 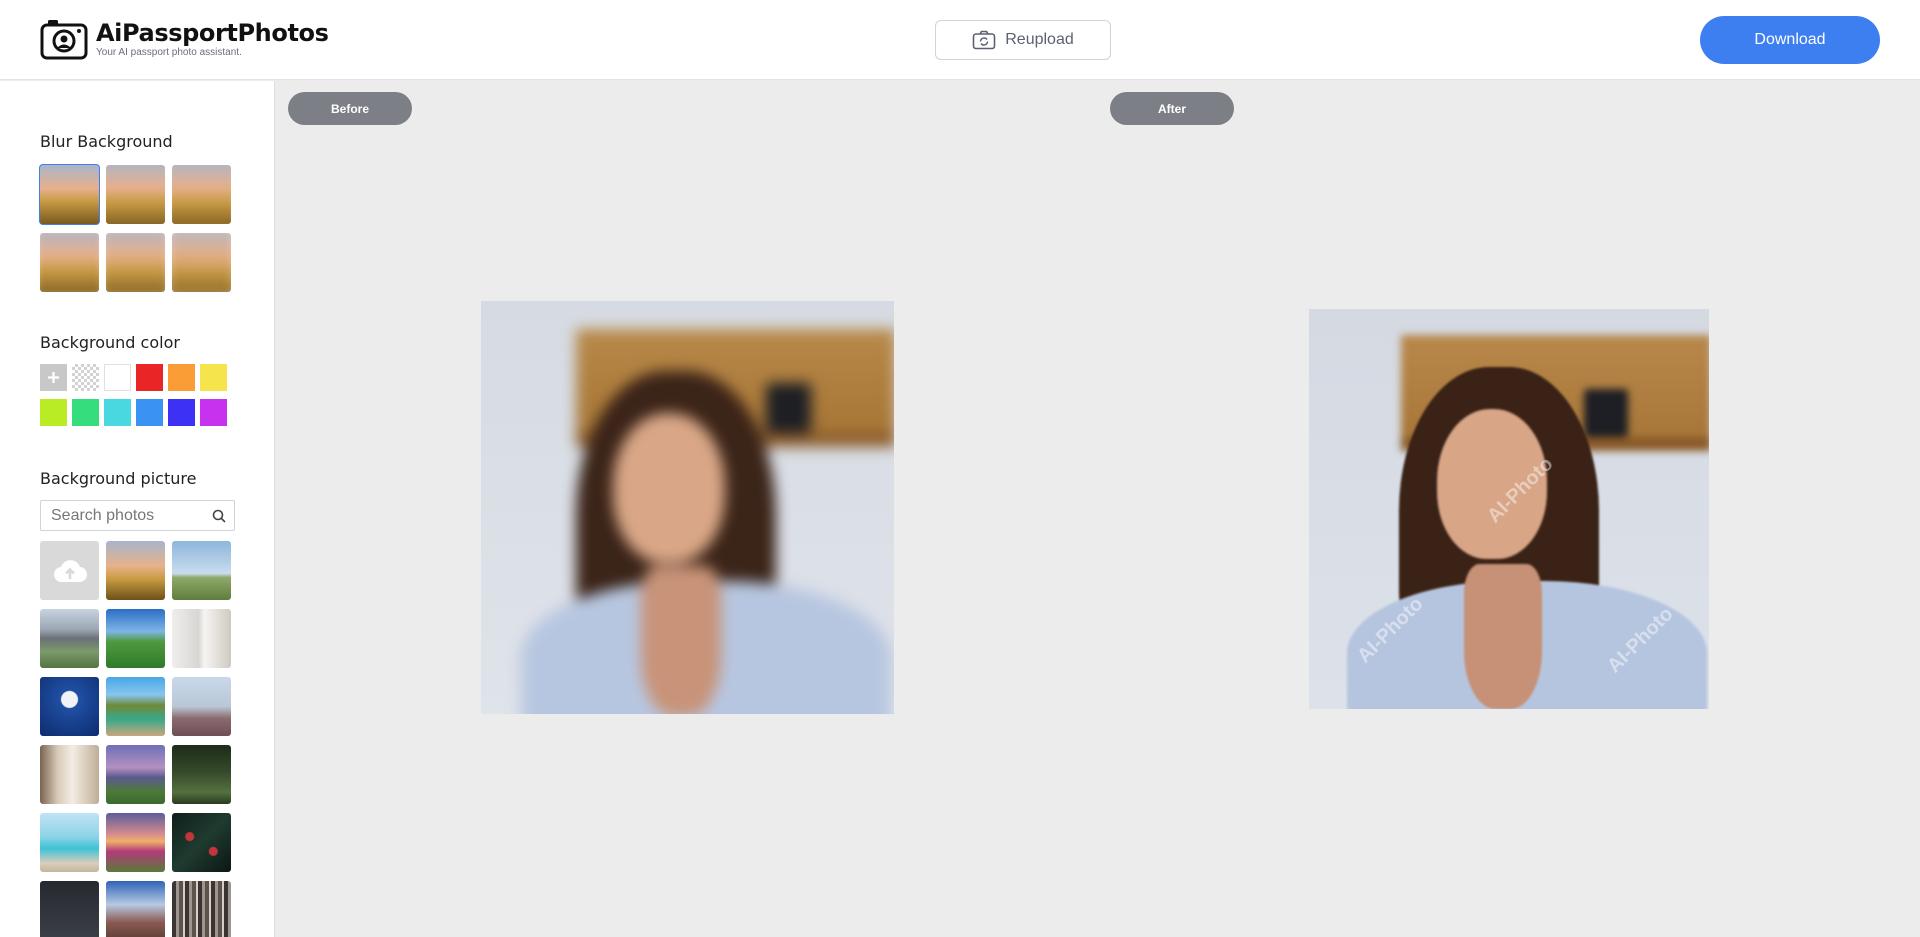 I want to click on upload-picture-button, so click(x=69, y=570).